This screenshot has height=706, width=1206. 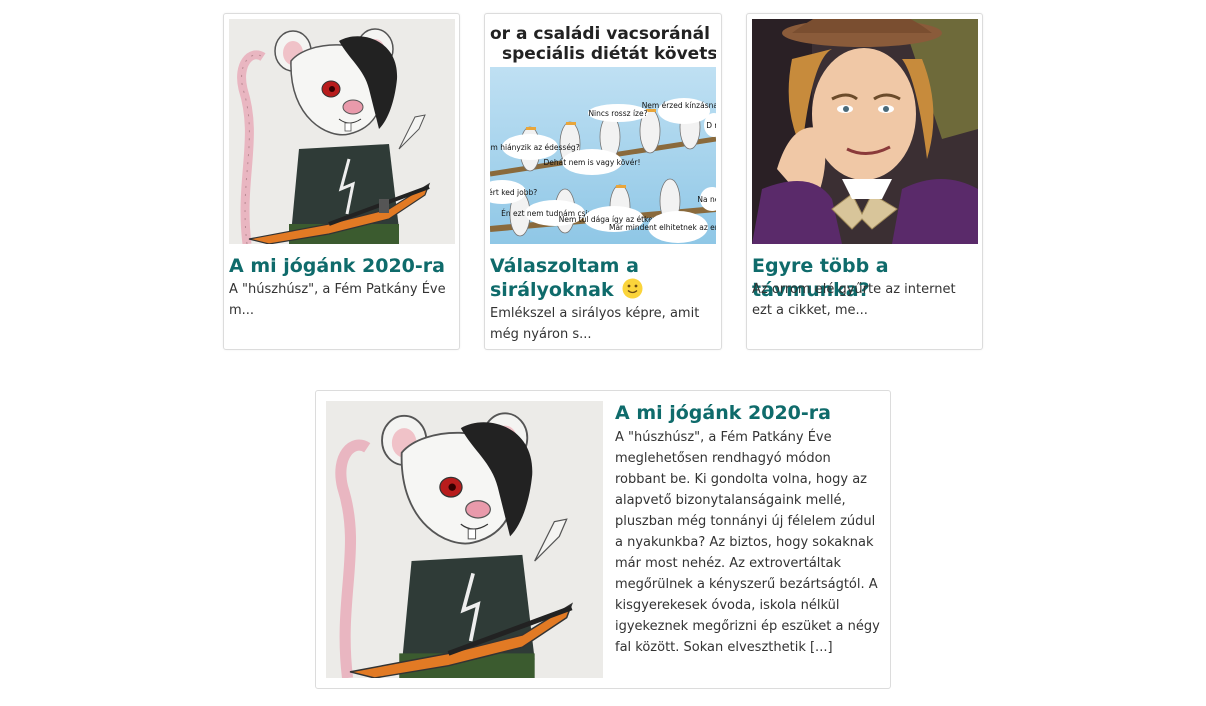 I want to click on post-title: A mi jógánk 2020-ra, so click(x=344, y=266).